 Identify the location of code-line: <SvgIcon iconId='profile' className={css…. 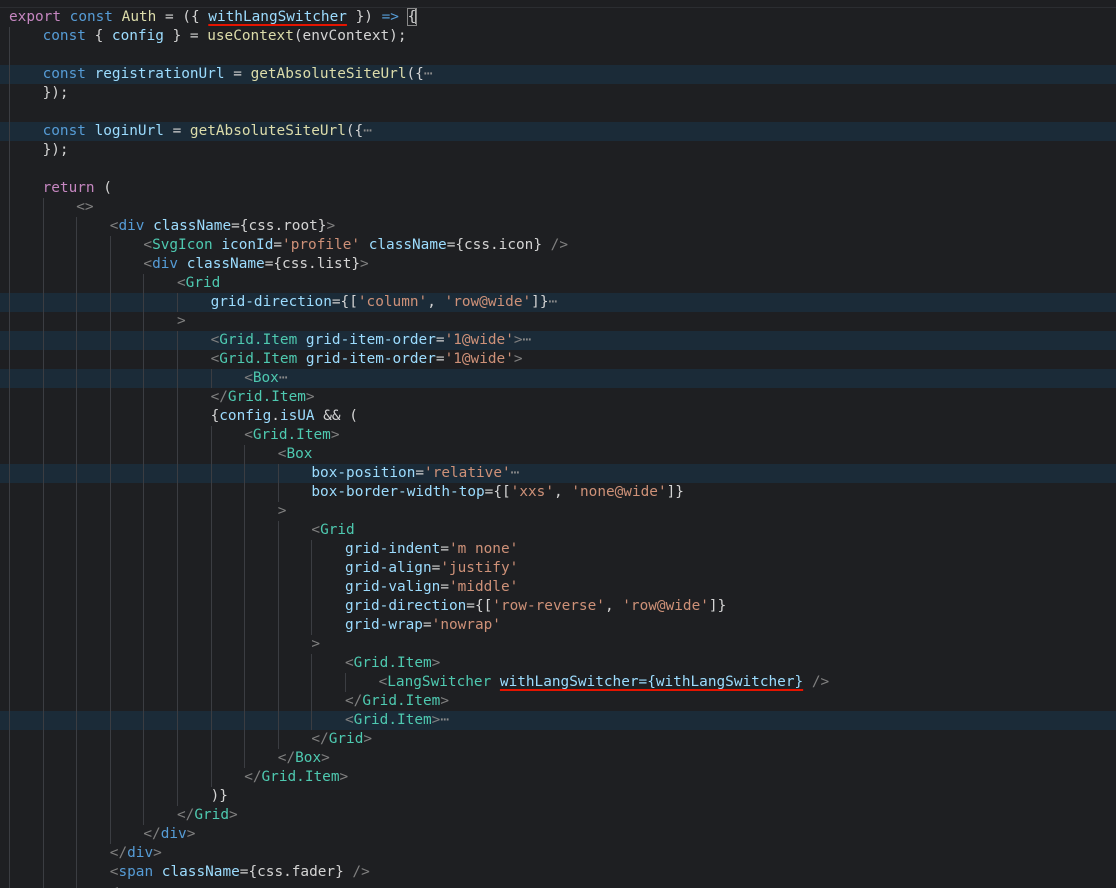
(558, 245).